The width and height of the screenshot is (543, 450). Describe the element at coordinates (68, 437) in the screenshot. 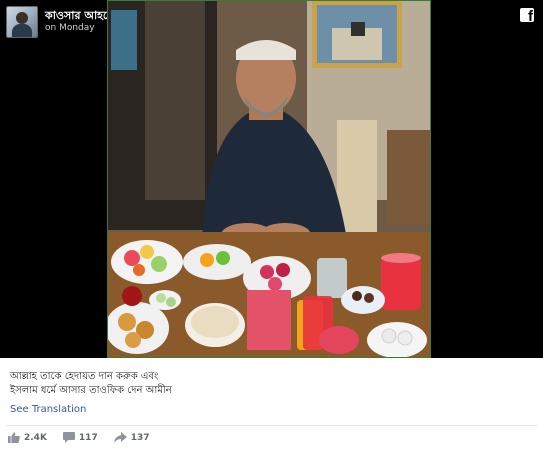

I see `comment-bubble-icon` at that location.